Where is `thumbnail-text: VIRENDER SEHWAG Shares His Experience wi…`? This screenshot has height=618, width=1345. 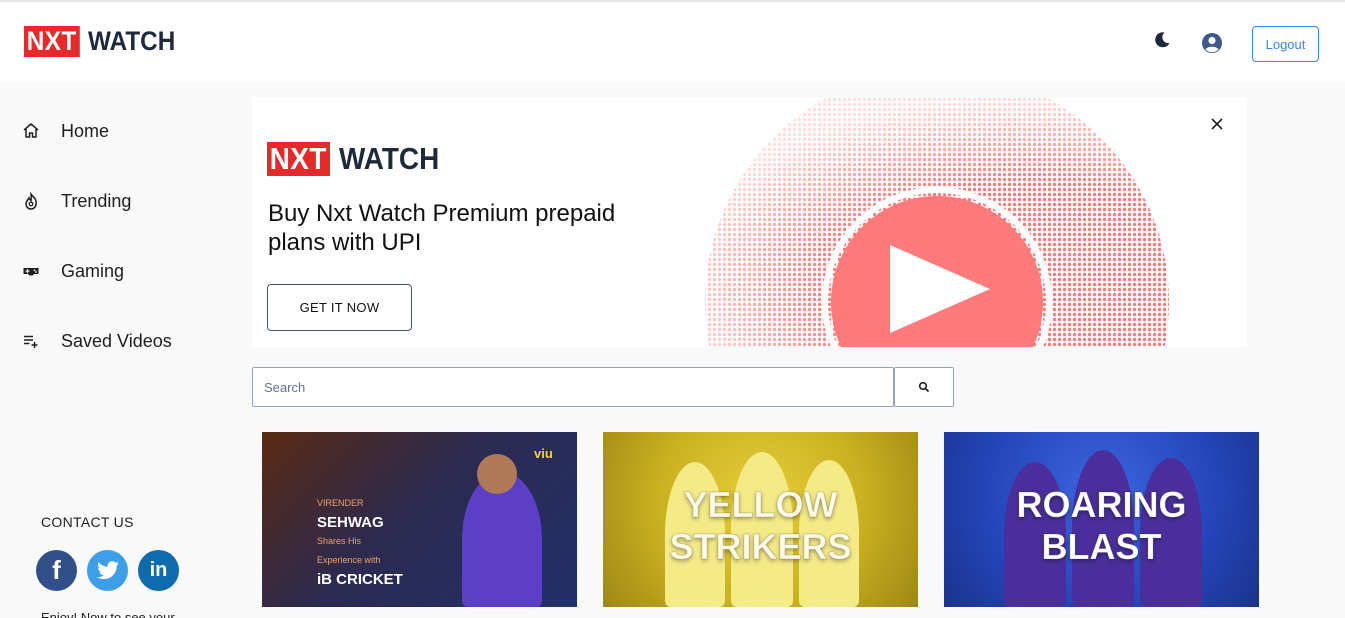
thumbnail-text: VIRENDER SEHWAG Shares His Experience wi… is located at coordinates (377, 541).